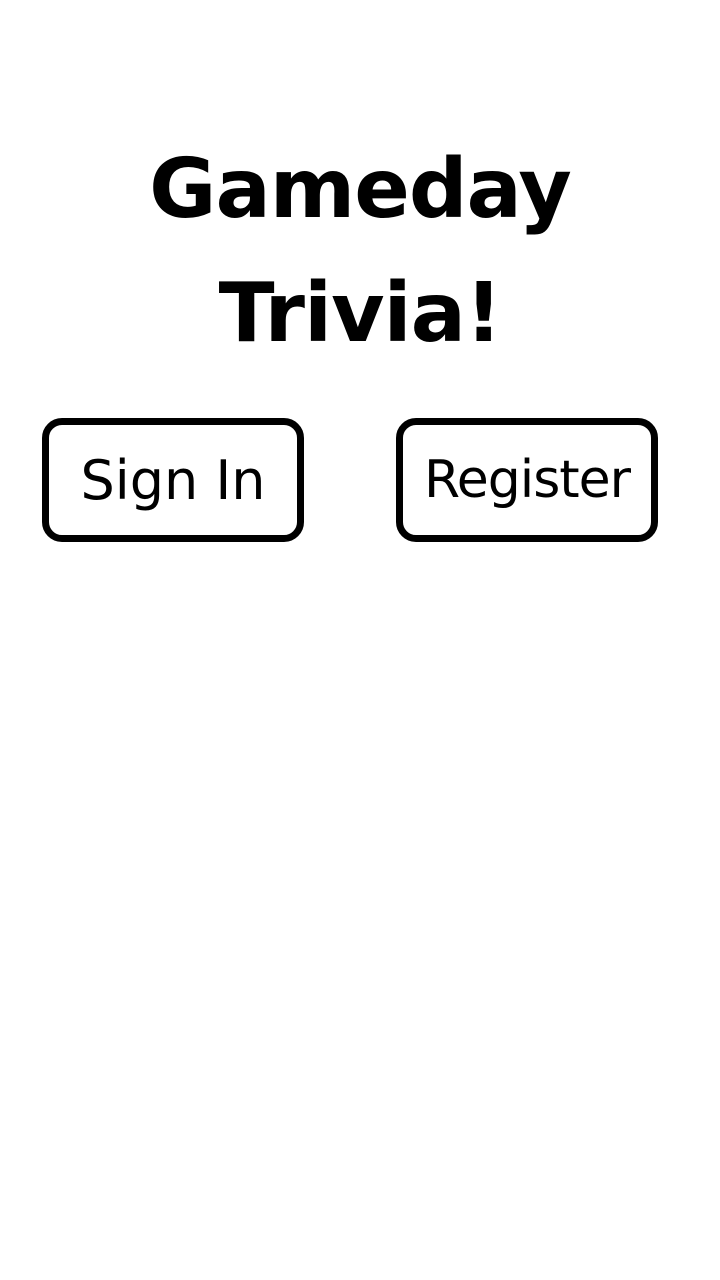  I want to click on sign-in-button: Sign In, so click(173, 480).